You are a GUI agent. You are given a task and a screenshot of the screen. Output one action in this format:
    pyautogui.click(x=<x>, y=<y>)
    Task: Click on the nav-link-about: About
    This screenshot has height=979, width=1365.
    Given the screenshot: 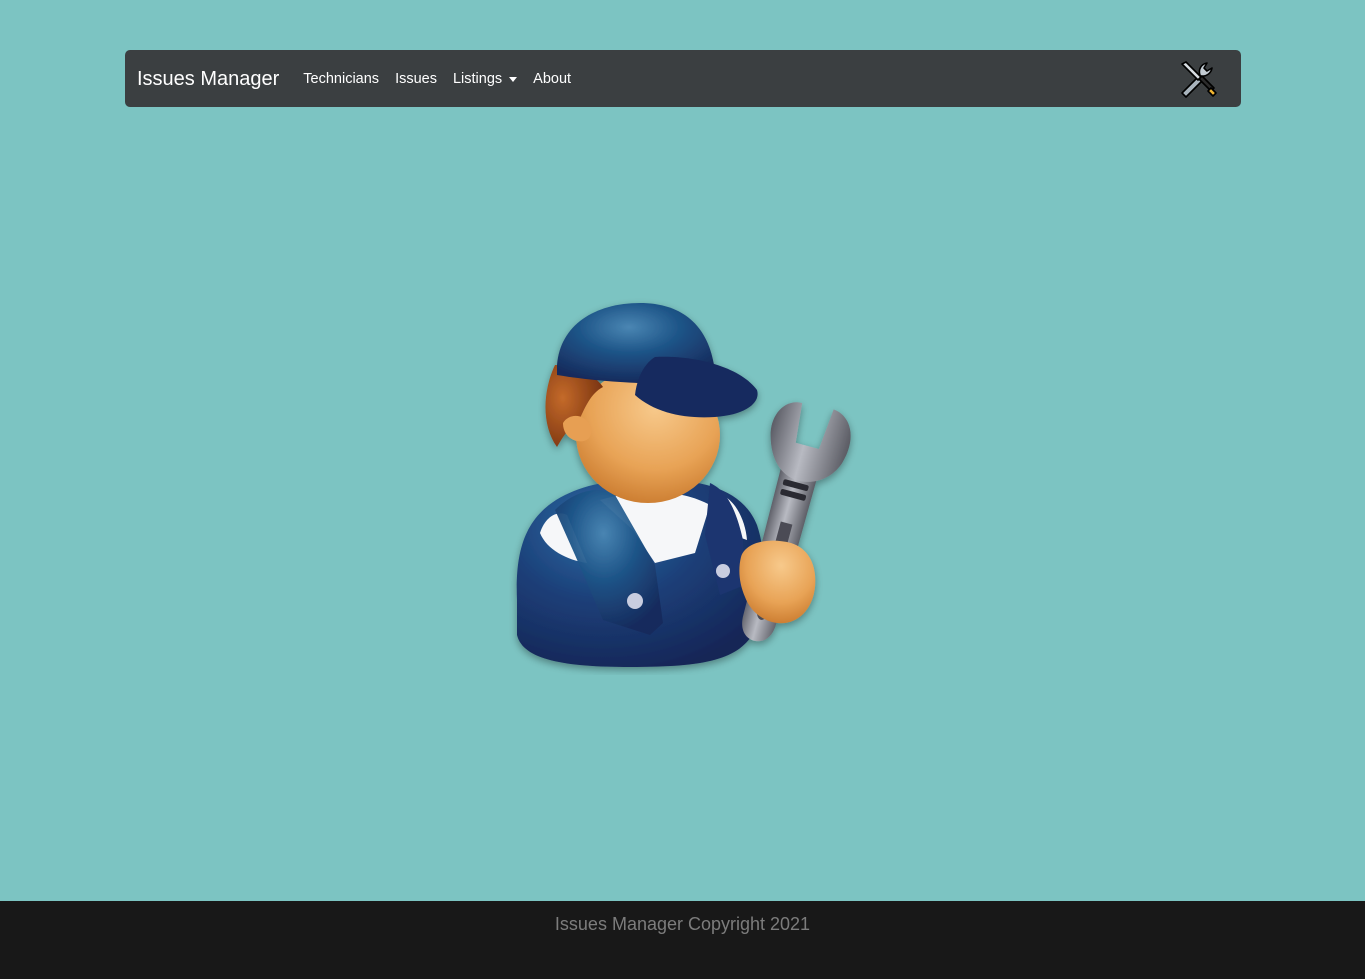 What is the action you would take?
    pyautogui.click(x=552, y=79)
    